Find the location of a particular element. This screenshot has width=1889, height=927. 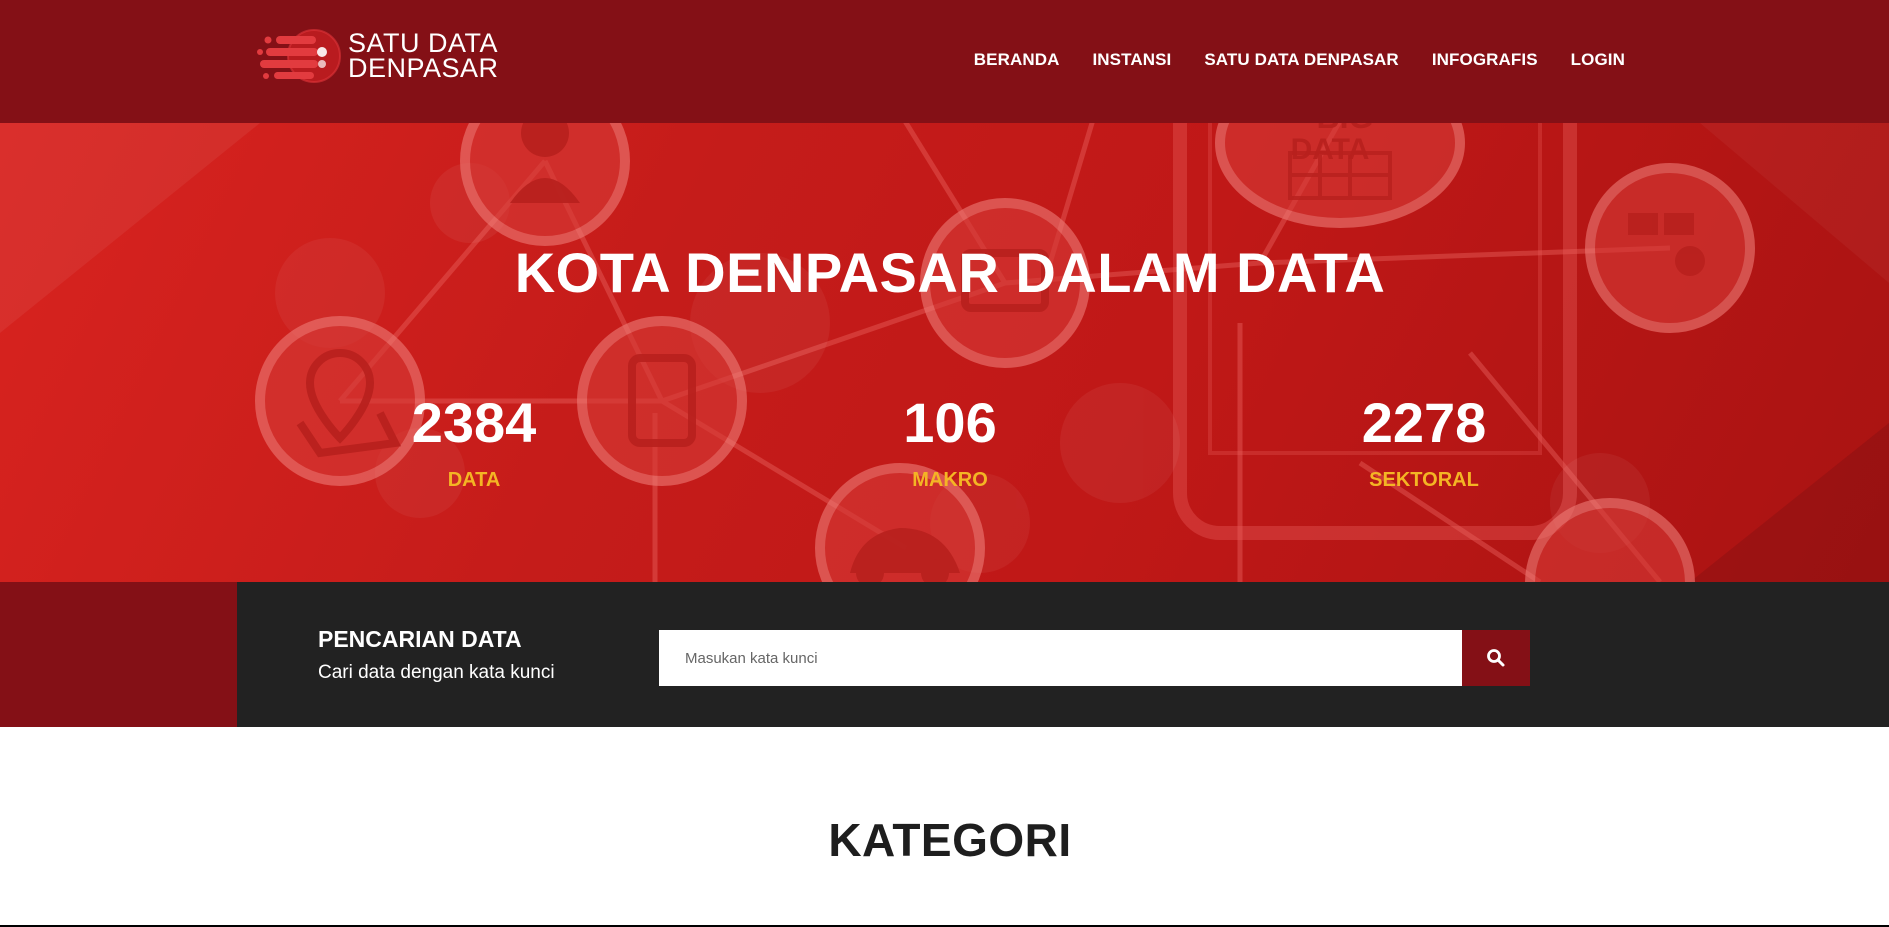

nav-satu-data-denpasar: SATU DATA DENPASAR is located at coordinates (1301, 60).